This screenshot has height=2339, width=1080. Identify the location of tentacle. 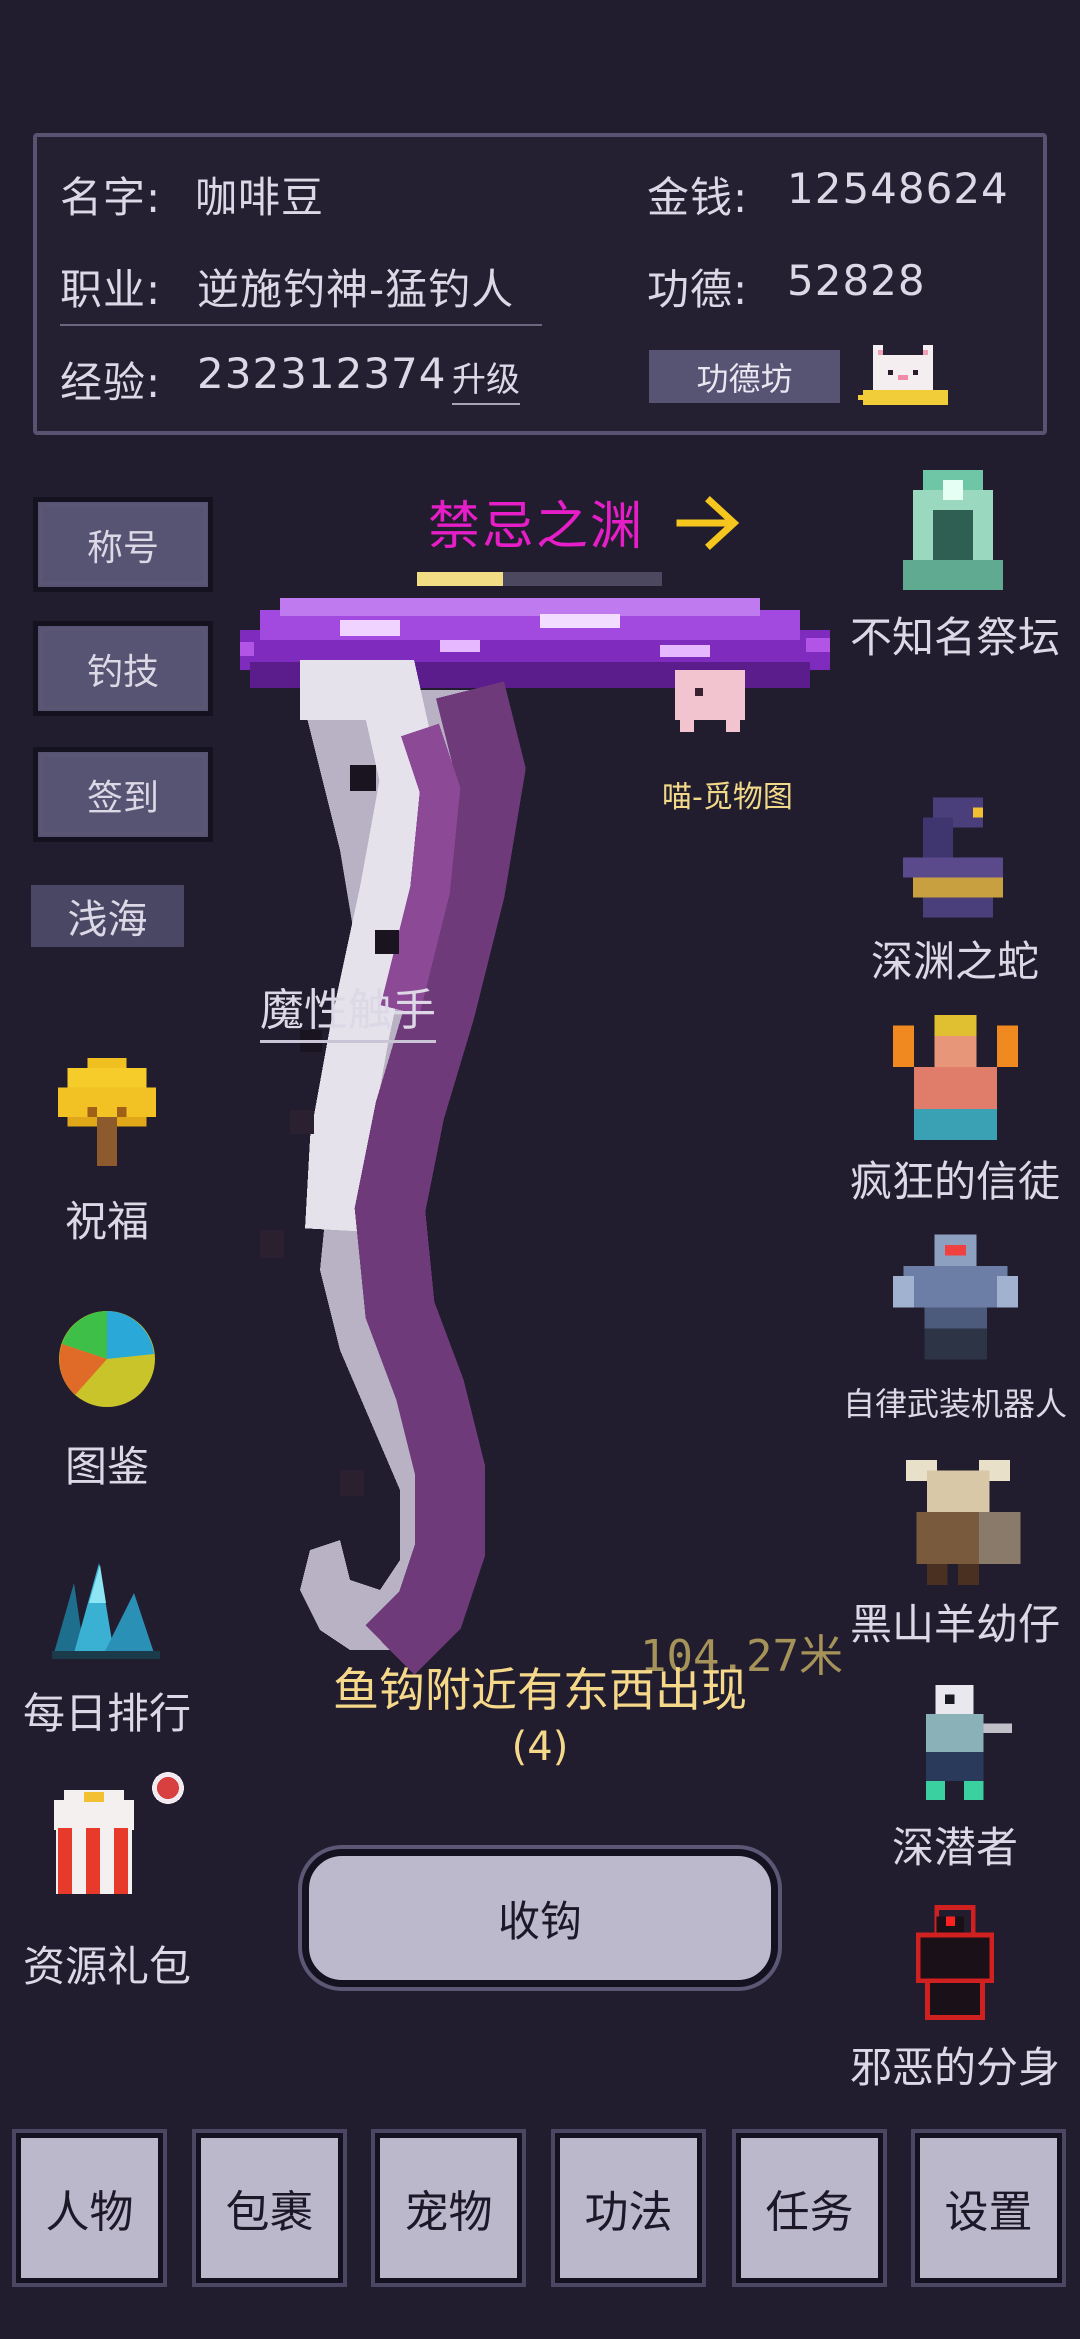
(393, 1167).